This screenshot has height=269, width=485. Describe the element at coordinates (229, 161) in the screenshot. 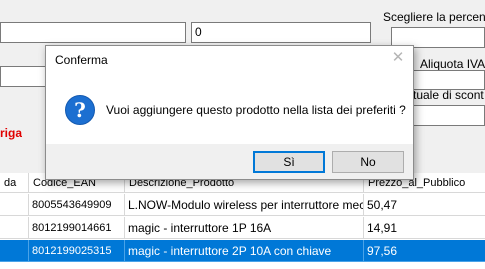

I see `dialog-button-bar: Sì No` at that location.